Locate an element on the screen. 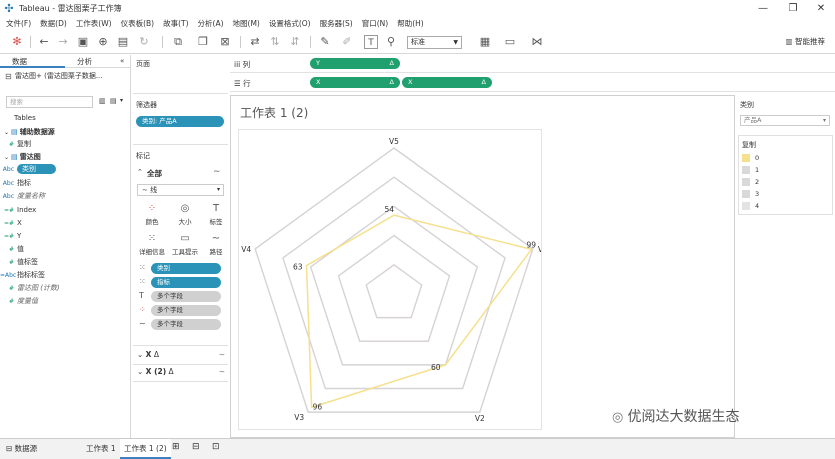 The width and height of the screenshot is (835, 459). close-button: ✕ is located at coordinates (820, 8).